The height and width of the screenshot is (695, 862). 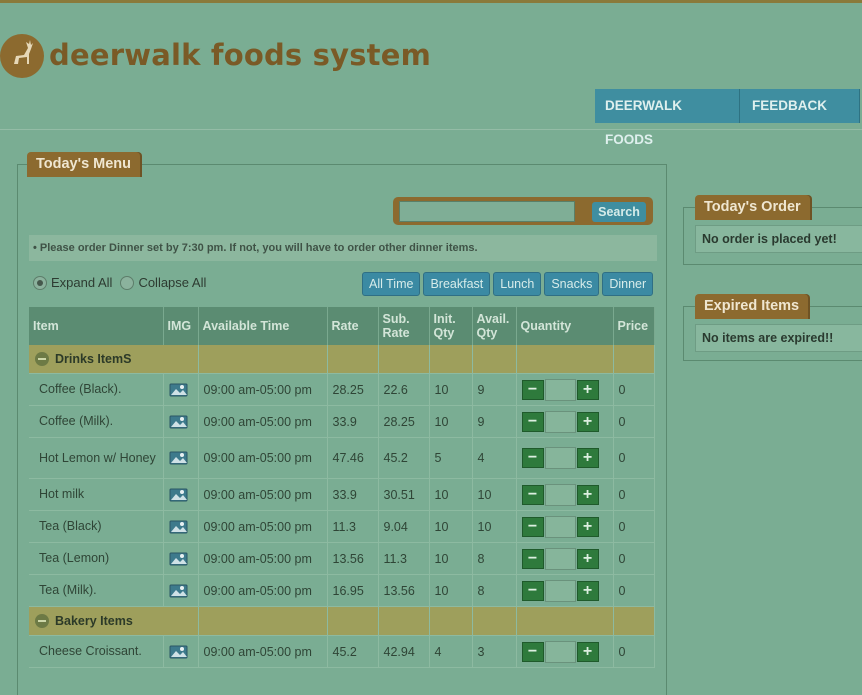 What do you see at coordinates (404, 458) in the screenshot?
I see `item-sub-rate: 45.2` at bounding box center [404, 458].